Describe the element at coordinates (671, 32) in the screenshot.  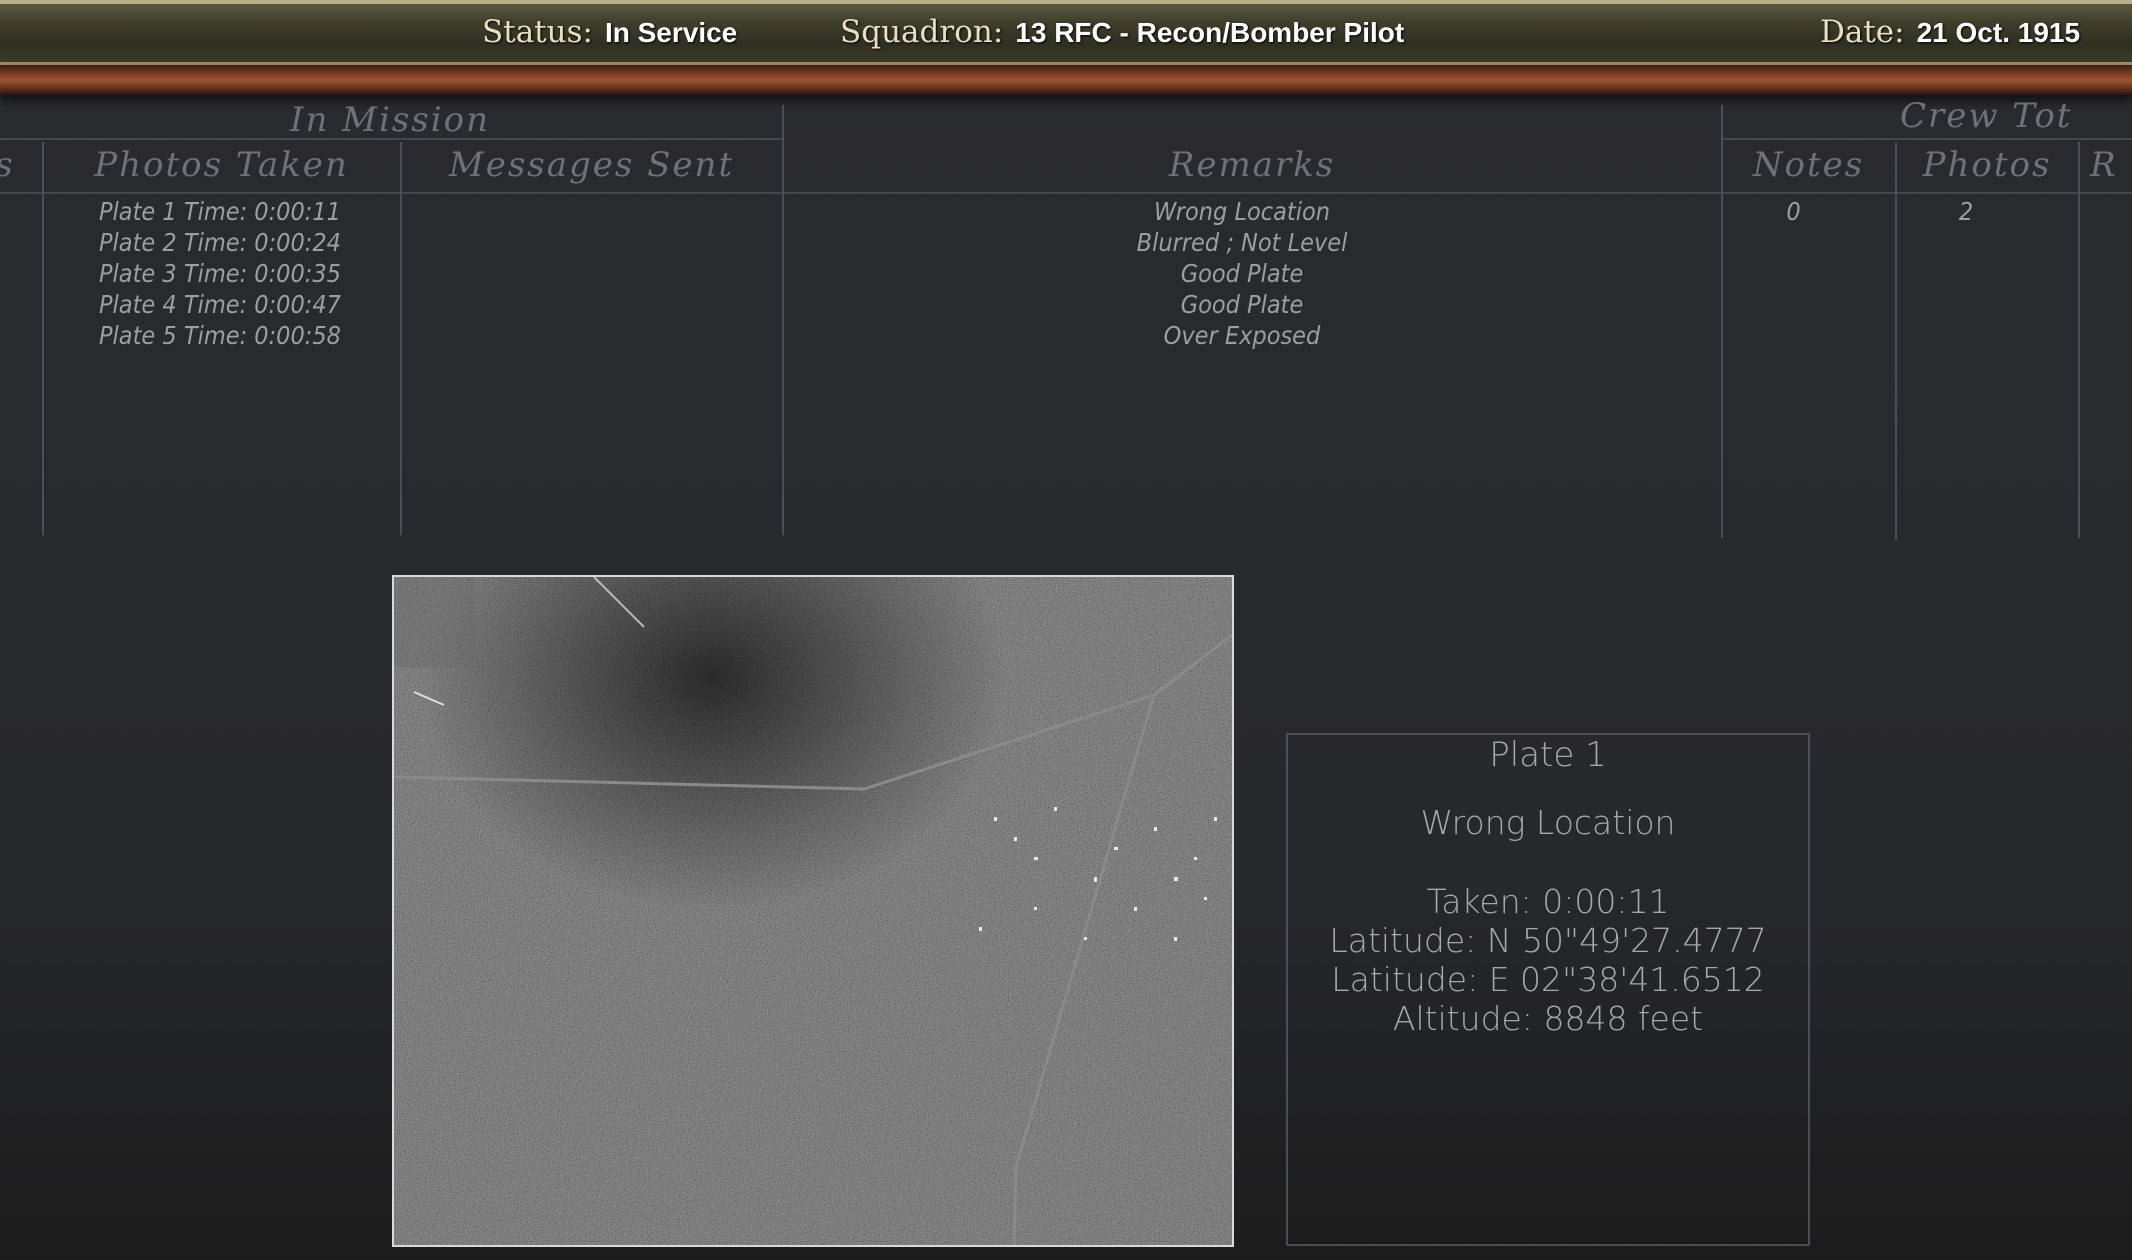
I see `status-value: In Service` at that location.